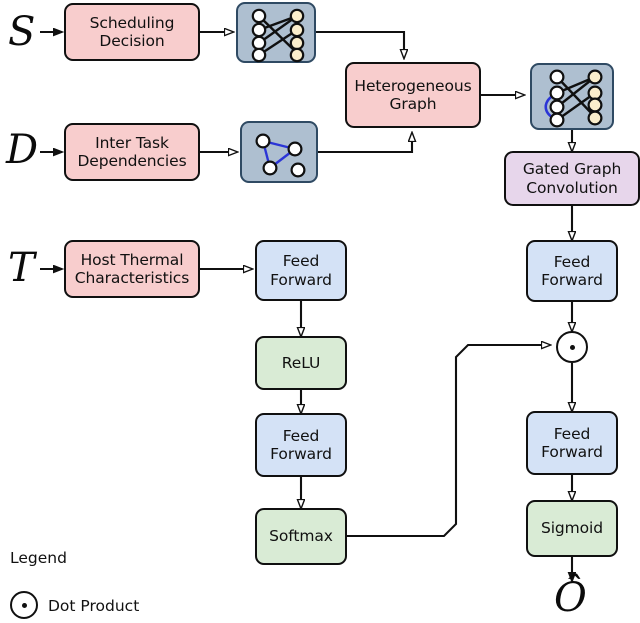 This screenshot has width=640, height=623. I want to click on dot-product-operator, so click(572, 347).